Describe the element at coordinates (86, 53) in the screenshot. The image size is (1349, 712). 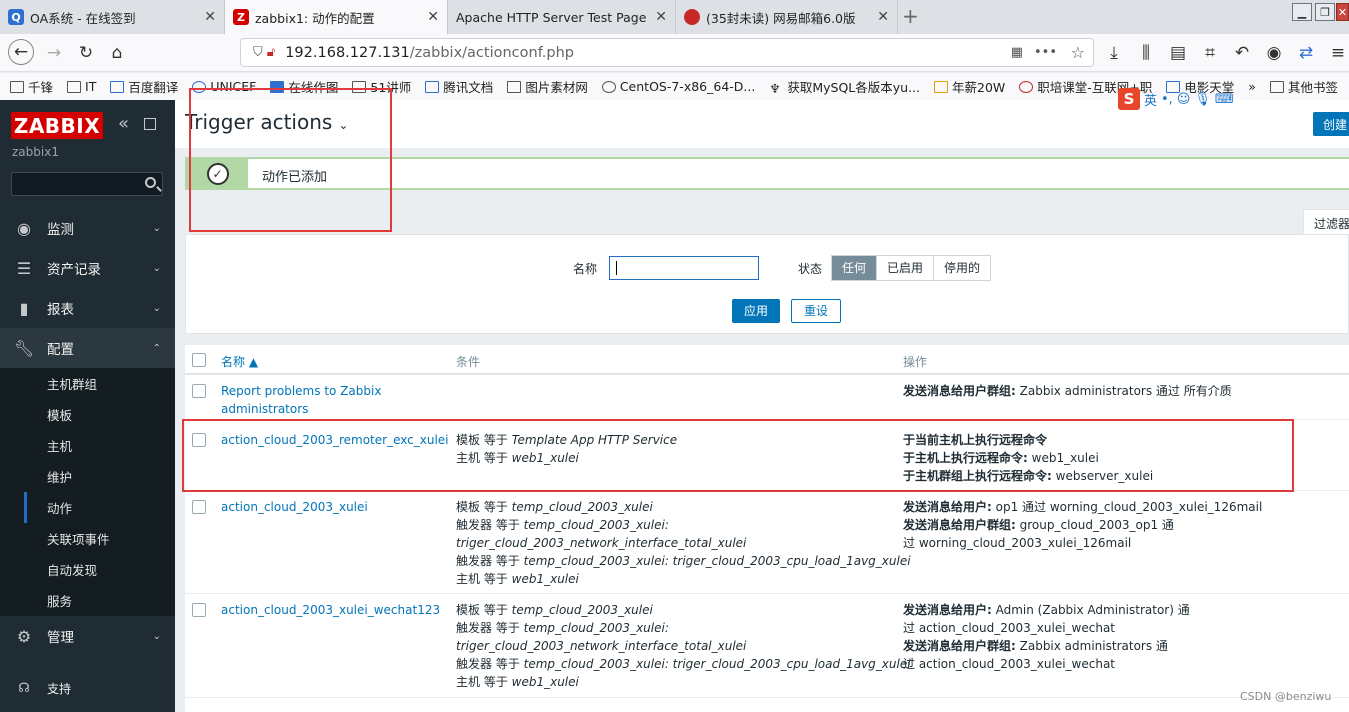
I see `reload-icon: ↻` at that location.